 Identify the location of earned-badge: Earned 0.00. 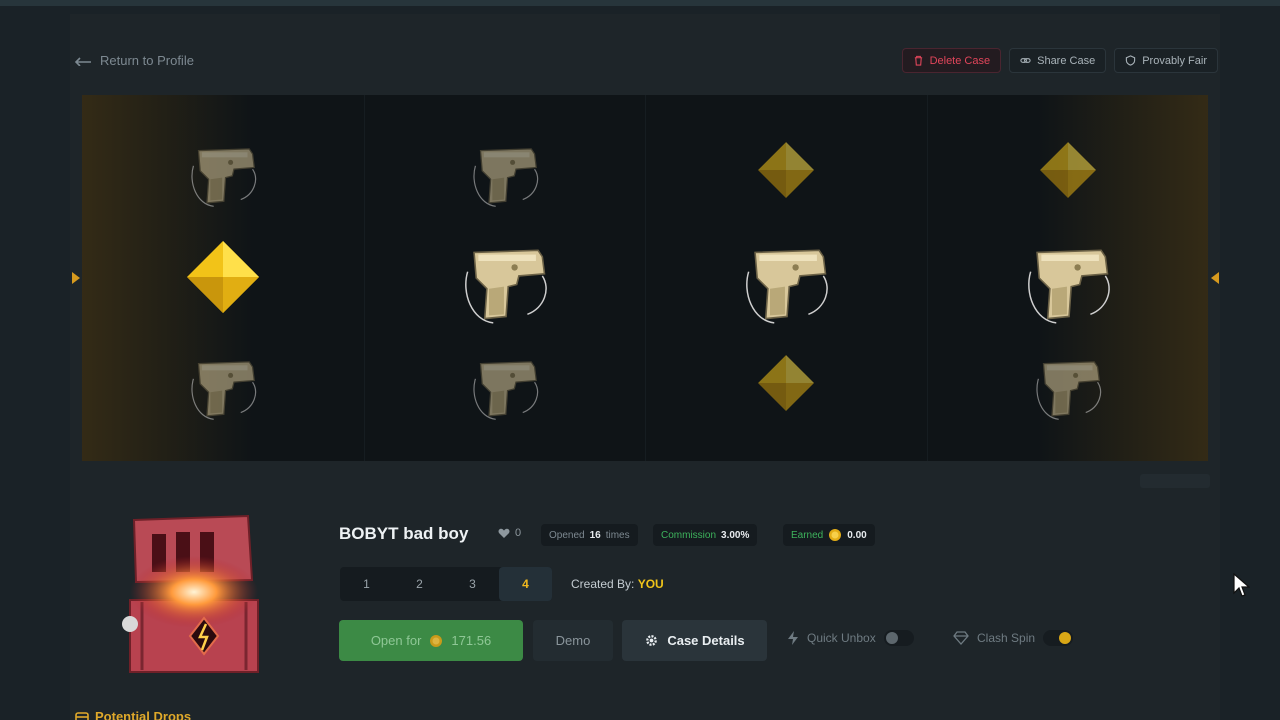
(829, 535).